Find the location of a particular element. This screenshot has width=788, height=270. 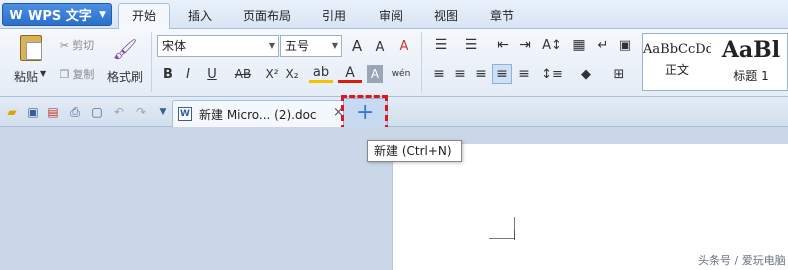

styles-gallery: AaBbCcDd 正文 AaBl 标题 1 is located at coordinates (715, 62).